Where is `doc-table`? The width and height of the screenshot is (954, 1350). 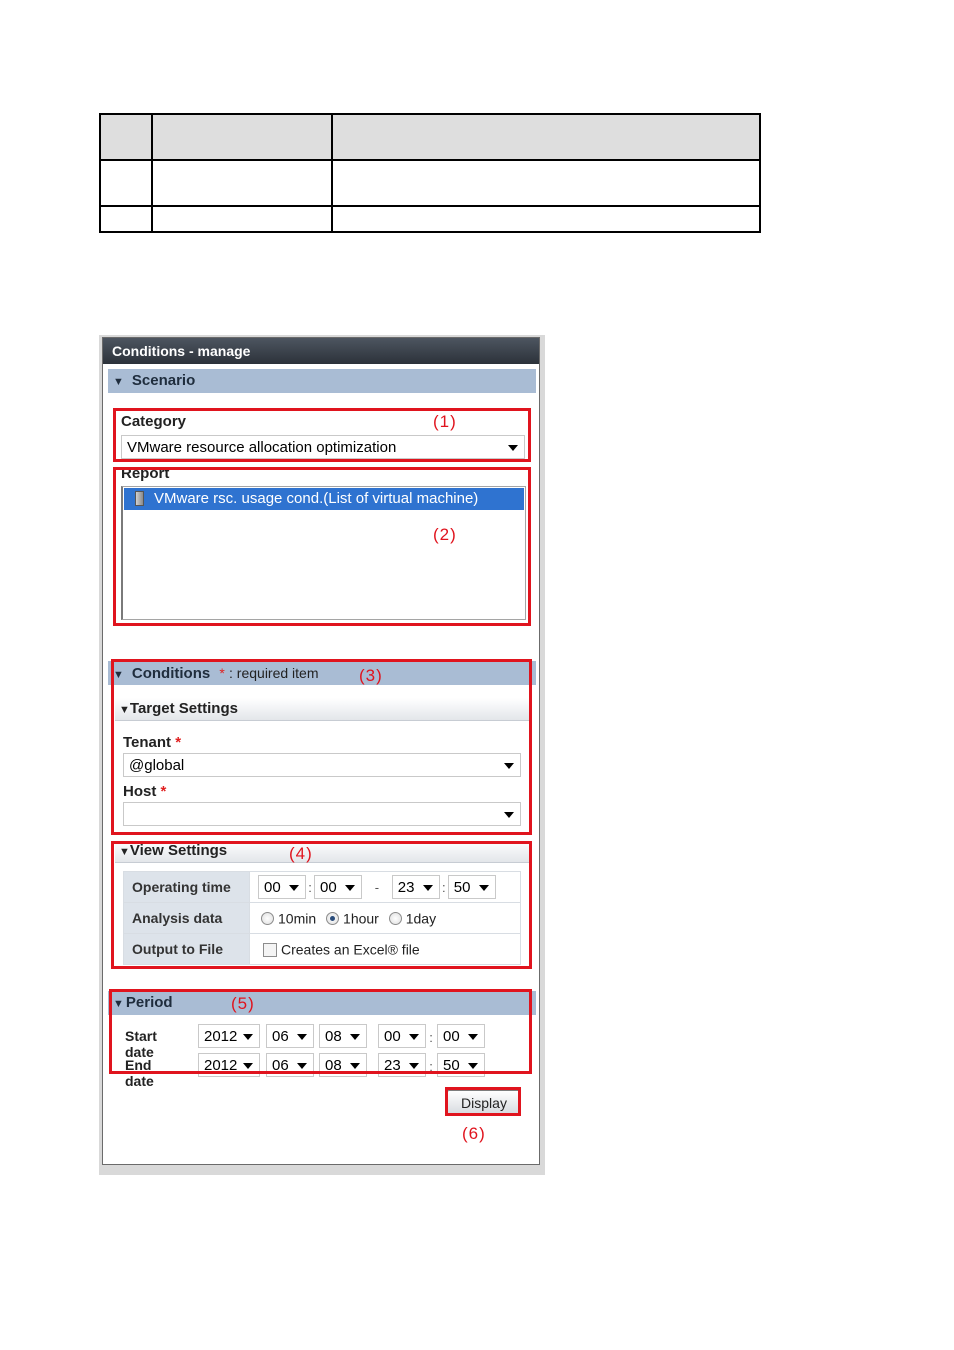
doc-table is located at coordinates (430, 173).